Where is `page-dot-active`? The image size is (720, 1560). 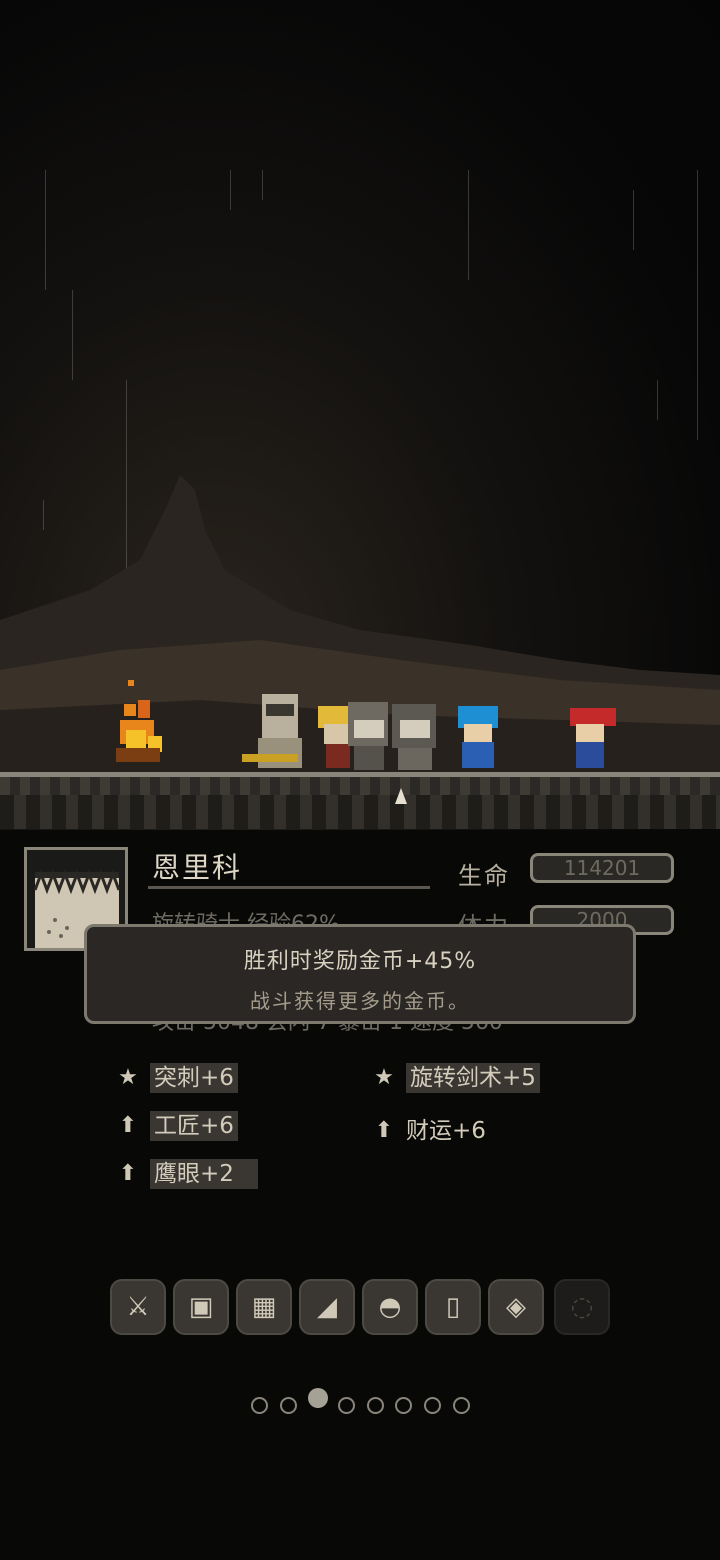
page-dot-active is located at coordinates (318, 1398).